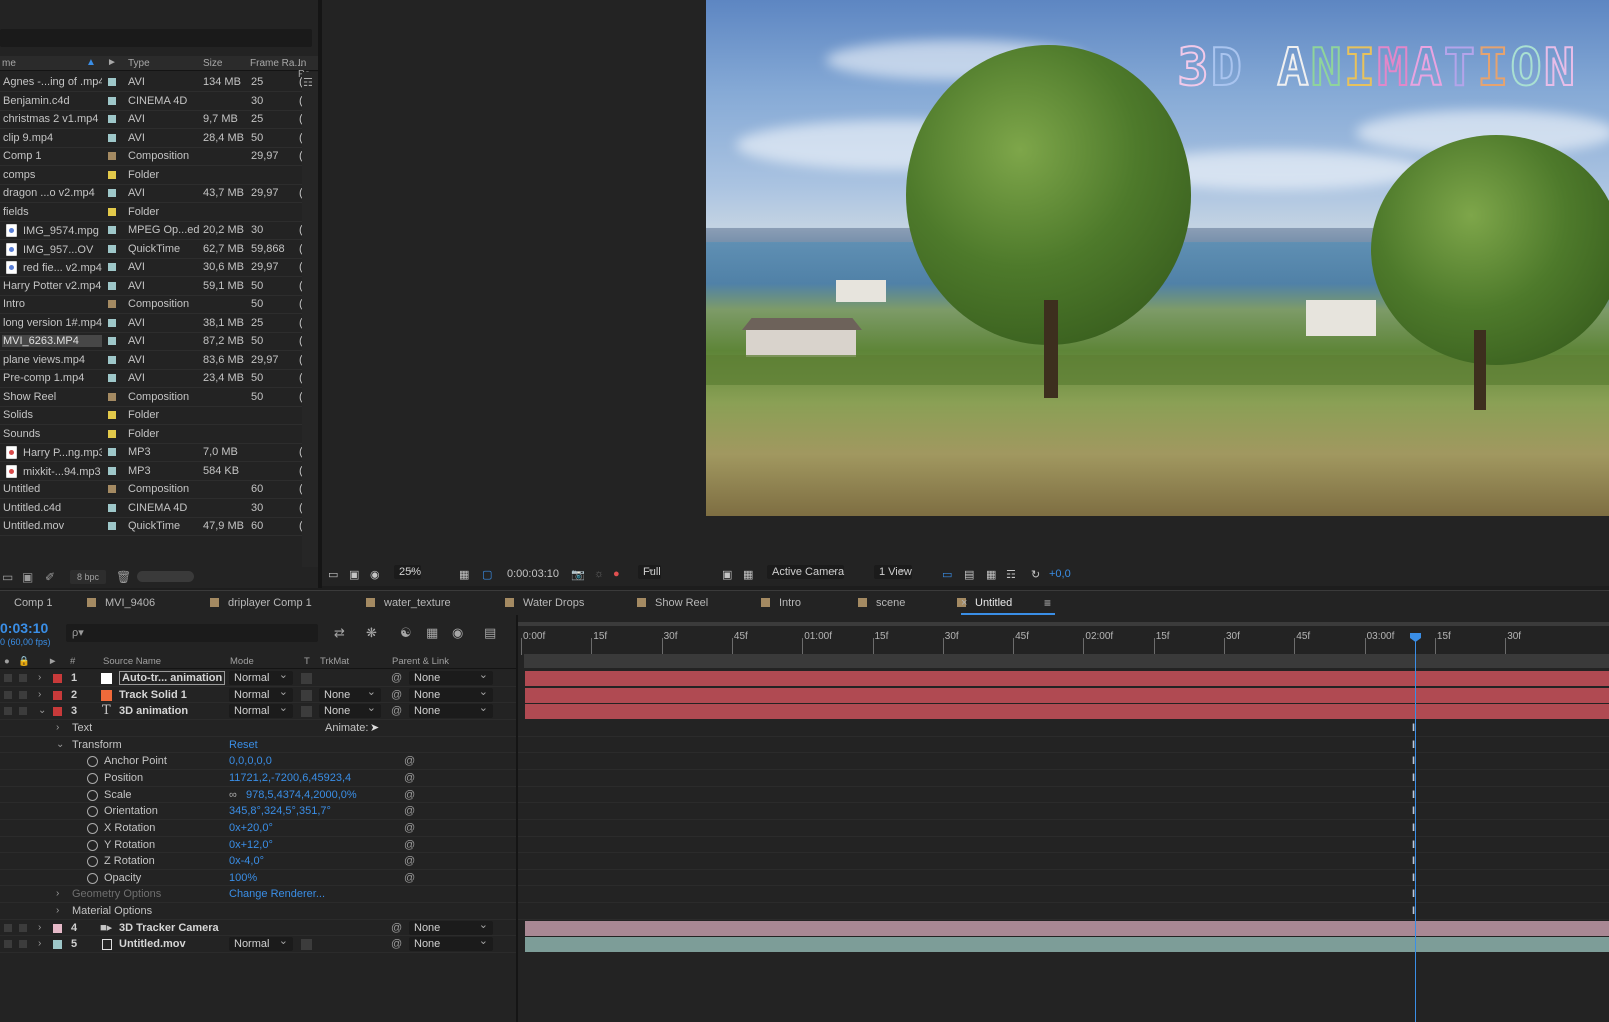  I want to click on show-snapshot-icon: ☼, so click(599, 574).